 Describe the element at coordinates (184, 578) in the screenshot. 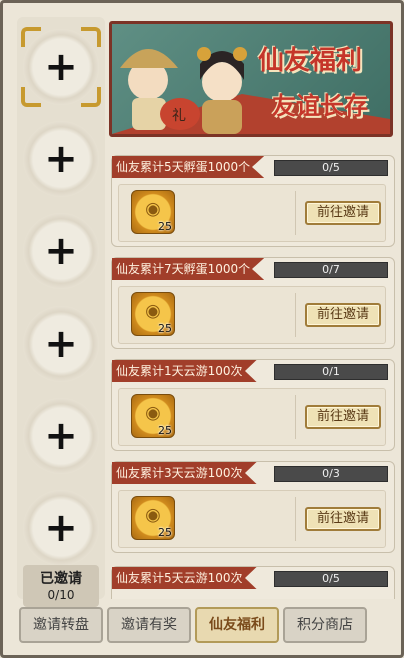

I see `task-title: 仙友累计5天云游100次` at that location.